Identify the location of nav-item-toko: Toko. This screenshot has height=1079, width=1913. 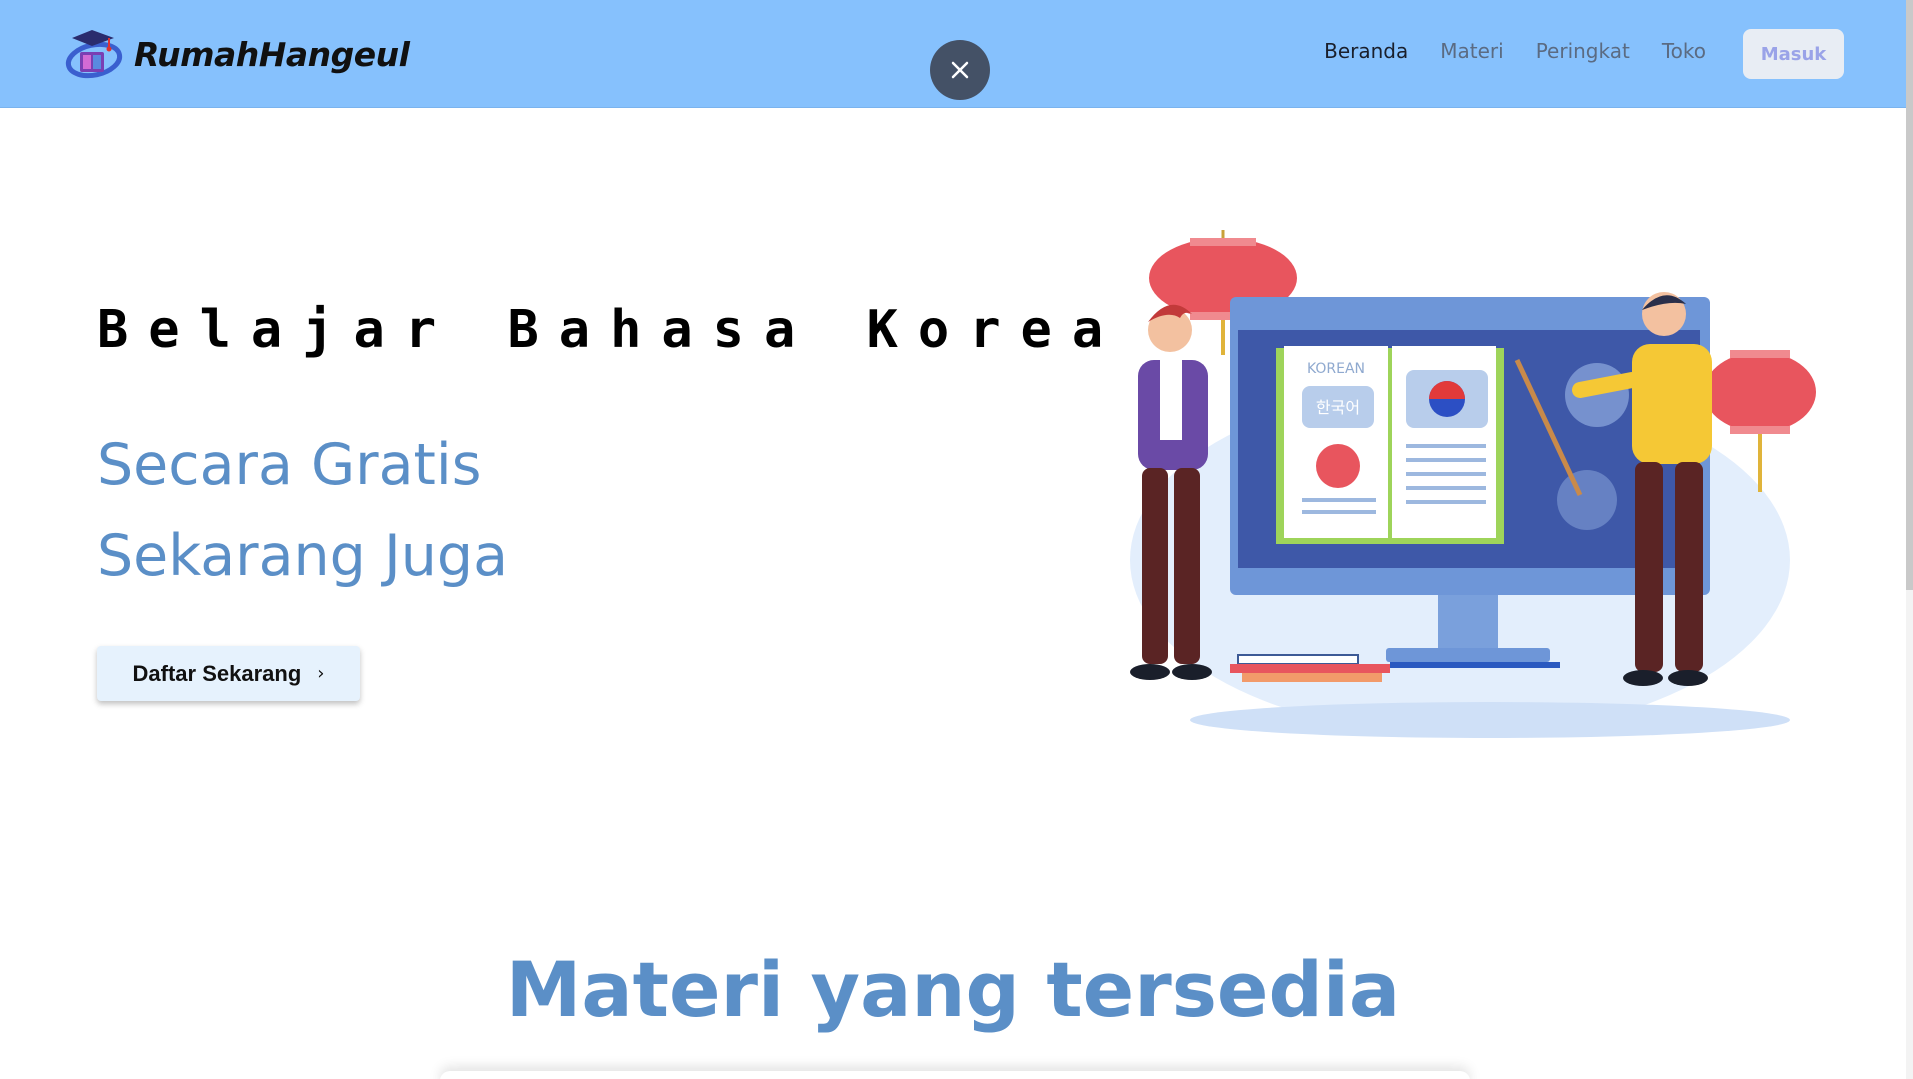
(1684, 51).